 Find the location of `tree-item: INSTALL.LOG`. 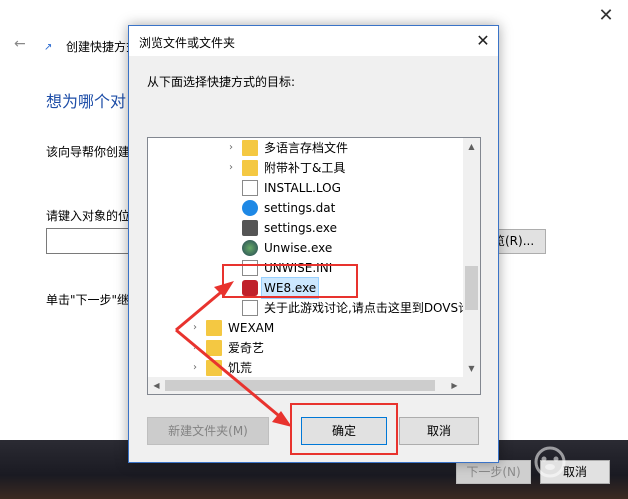

tree-item: INSTALL.LOG is located at coordinates (283, 188).